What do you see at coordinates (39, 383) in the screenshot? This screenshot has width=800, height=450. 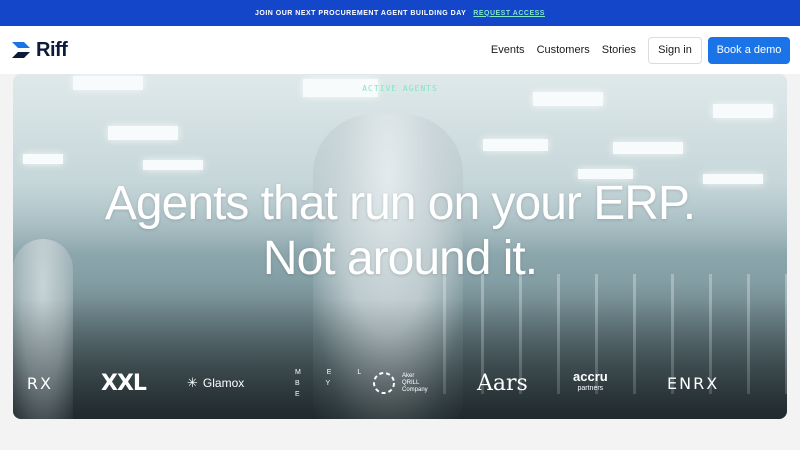 I see `logo-text: RX` at bounding box center [39, 383].